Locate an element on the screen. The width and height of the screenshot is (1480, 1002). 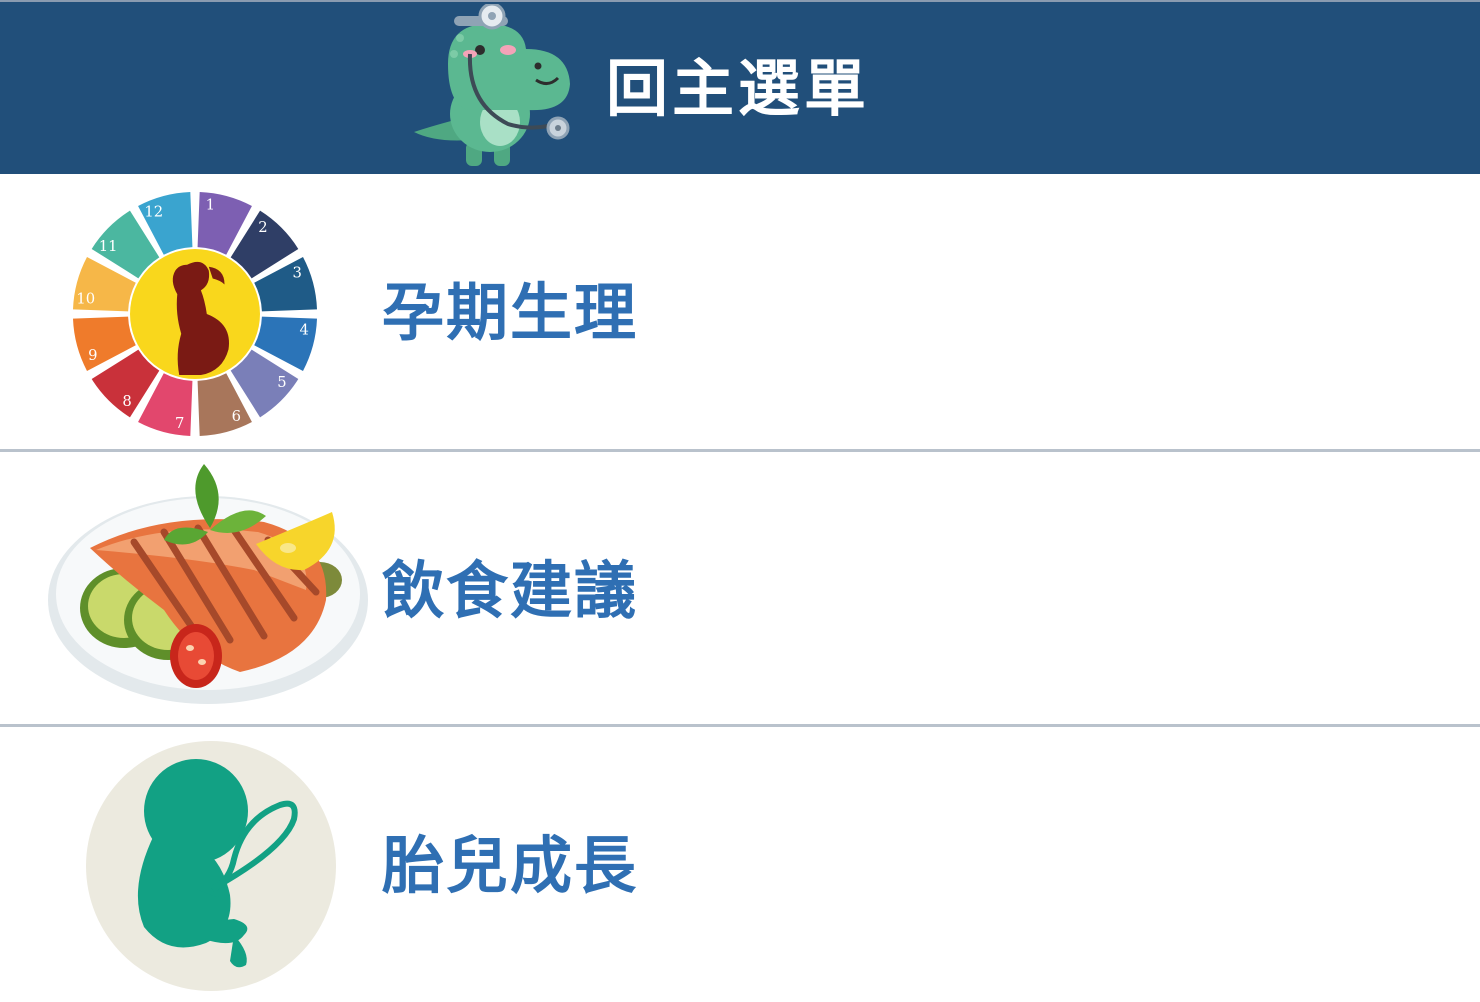
pregnancy-month-wheel-icon: 123456789101112 is located at coordinates (195, 314).